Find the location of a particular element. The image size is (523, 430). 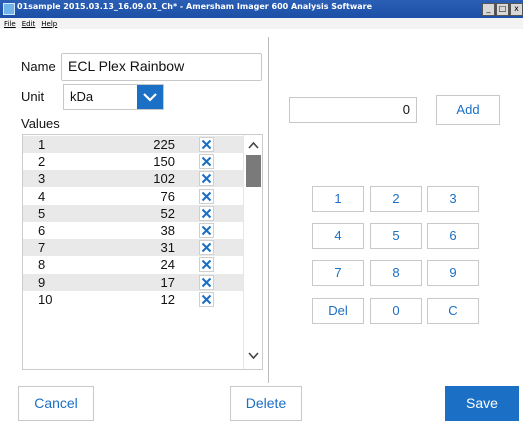

value-row: 2 150 is located at coordinates (133, 161).